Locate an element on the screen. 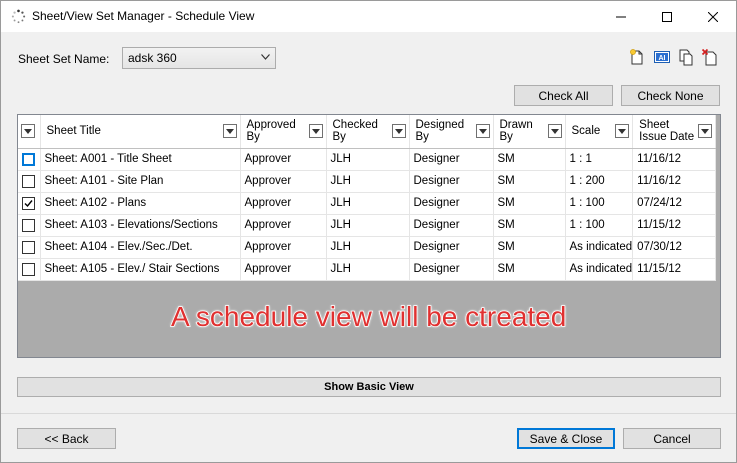 The height and width of the screenshot is (463, 737). show-basic-view-button: Show Basic View is located at coordinates (369, 387).